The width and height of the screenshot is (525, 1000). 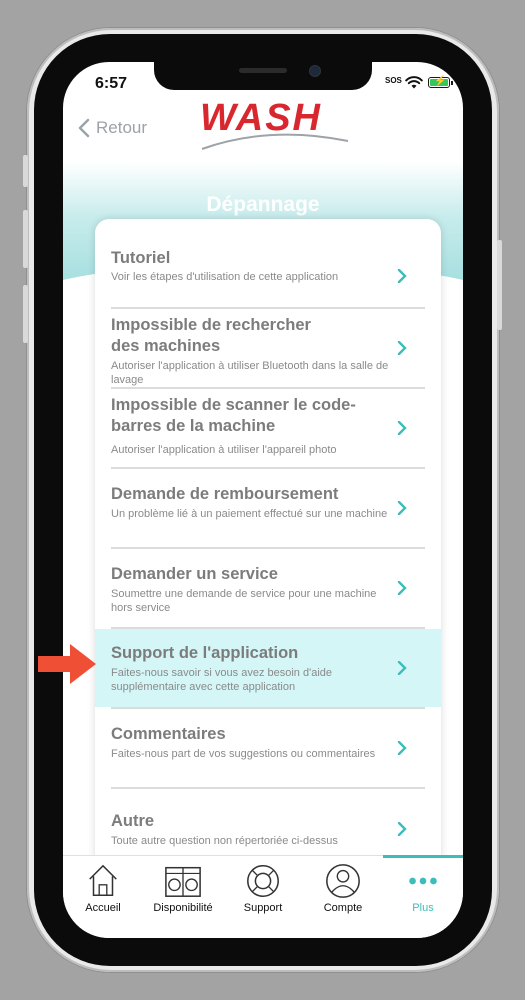 I want to click on menu-item-title: Demande de remboursement, so click(x=225, y=494).